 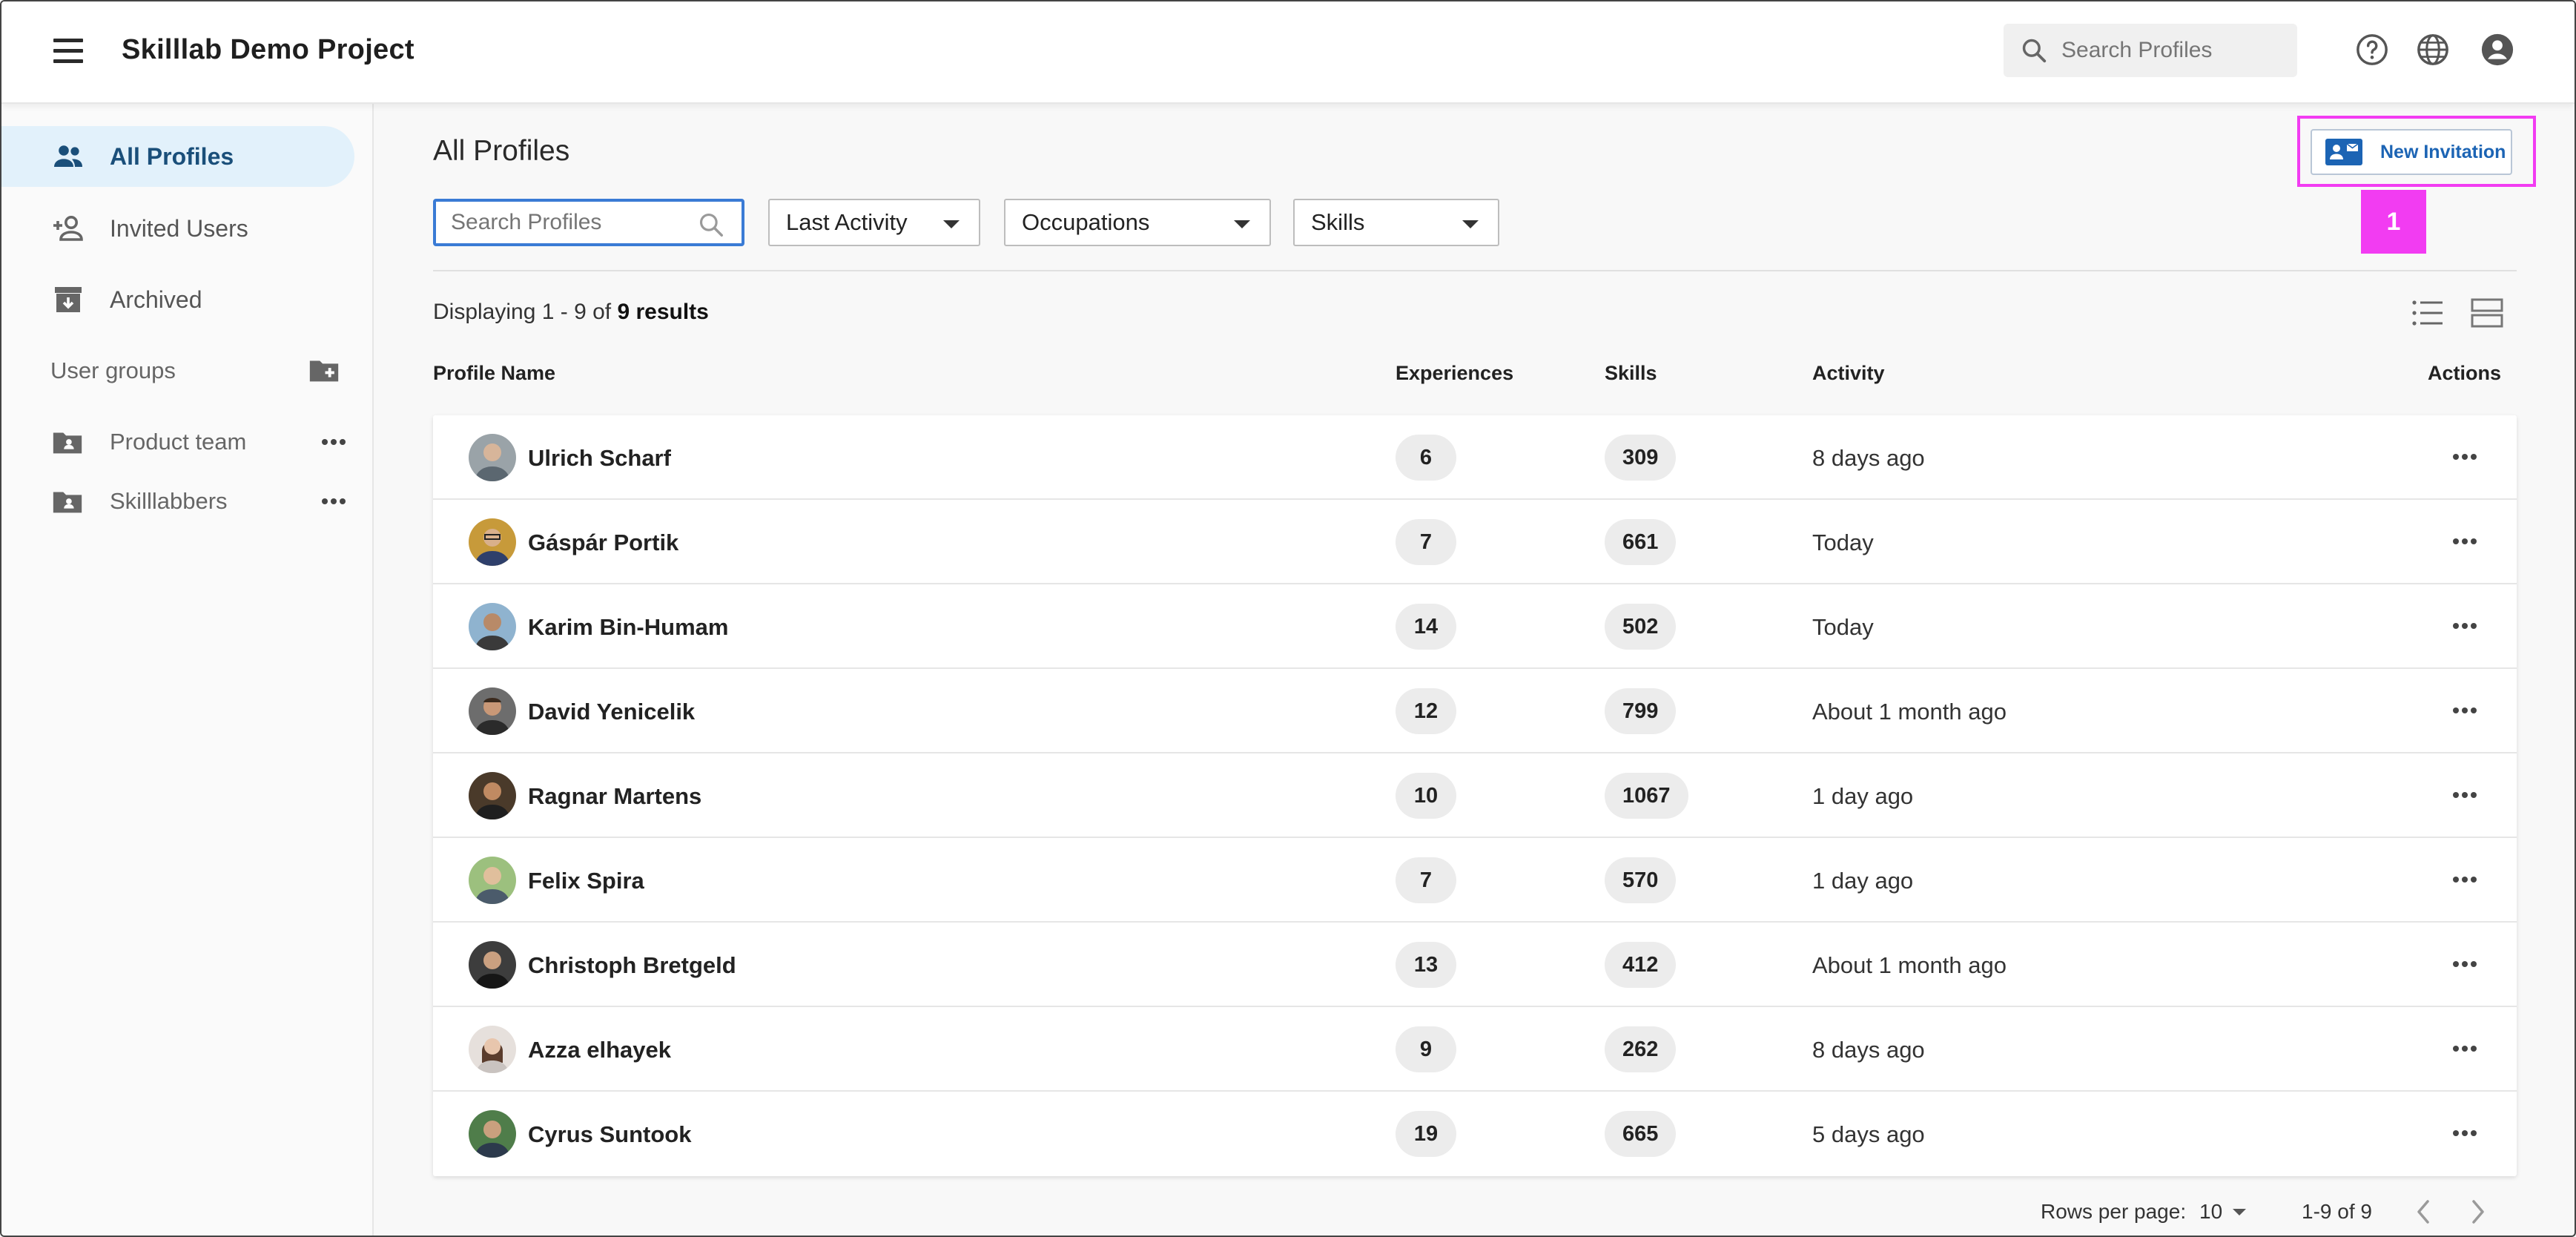 What do you see at coordinates (1396, 223) in the screenshot?
I see `skills-dropdown: Skills` at bounding box center [1396, 223].